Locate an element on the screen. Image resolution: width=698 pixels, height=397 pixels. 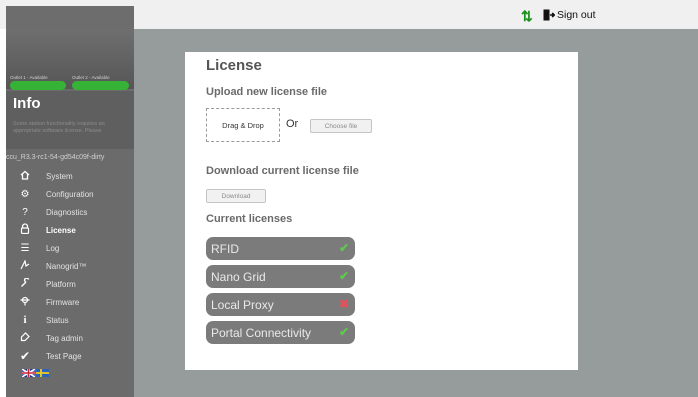
outlet-1-label: Outlet 1 - Available is located at coordinates (29, 77).